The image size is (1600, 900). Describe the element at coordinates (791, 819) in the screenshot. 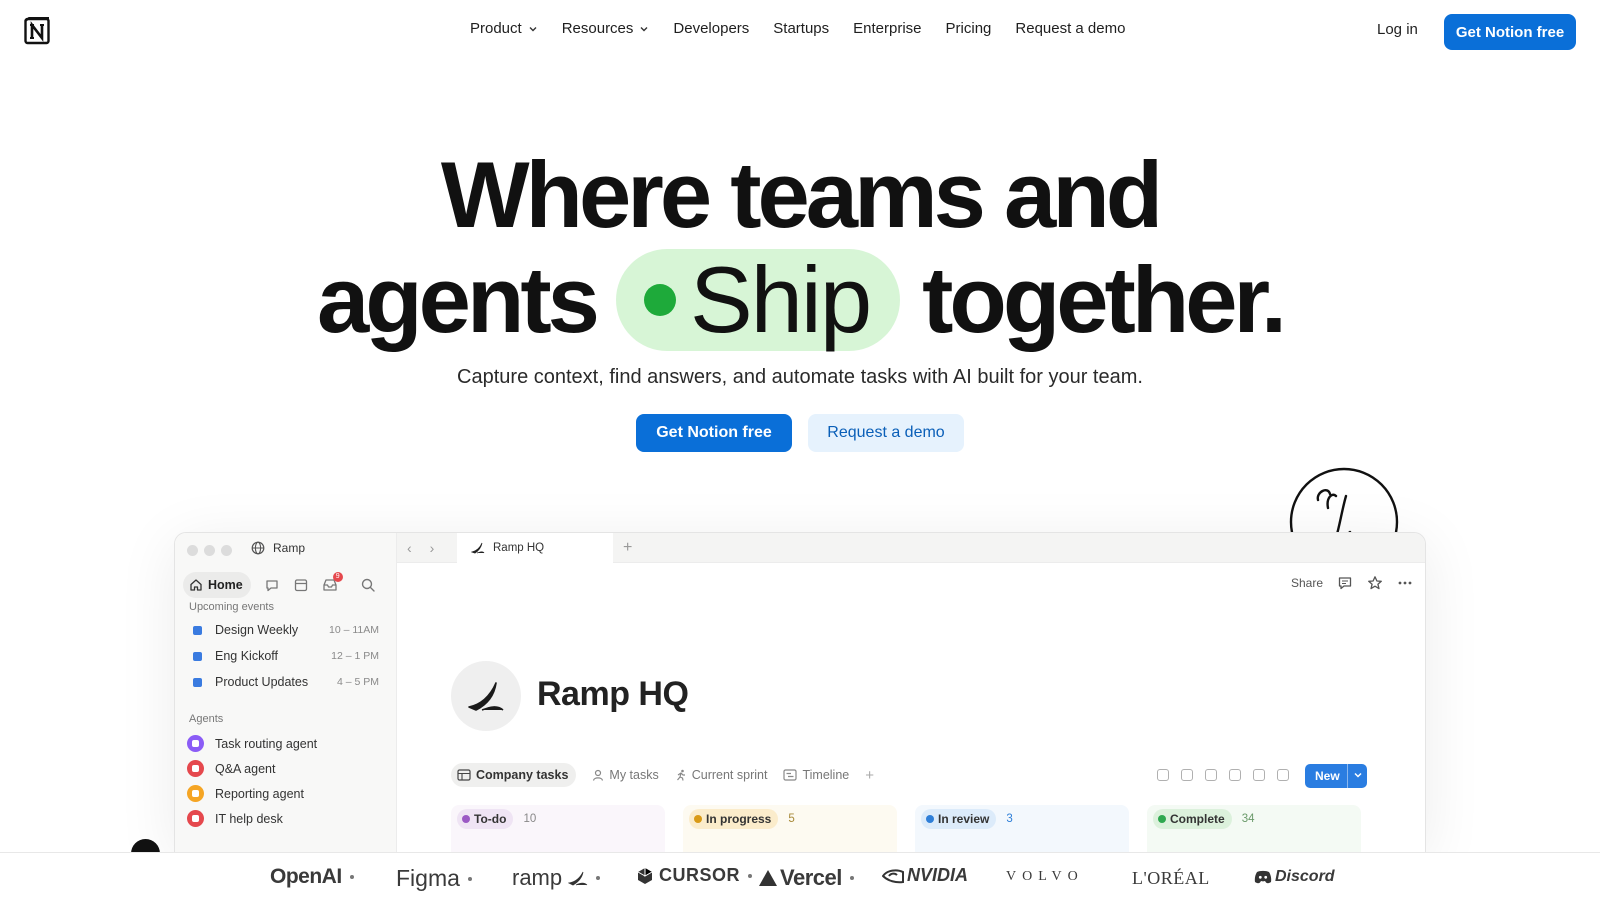

I see `column-count: 5` at that location.